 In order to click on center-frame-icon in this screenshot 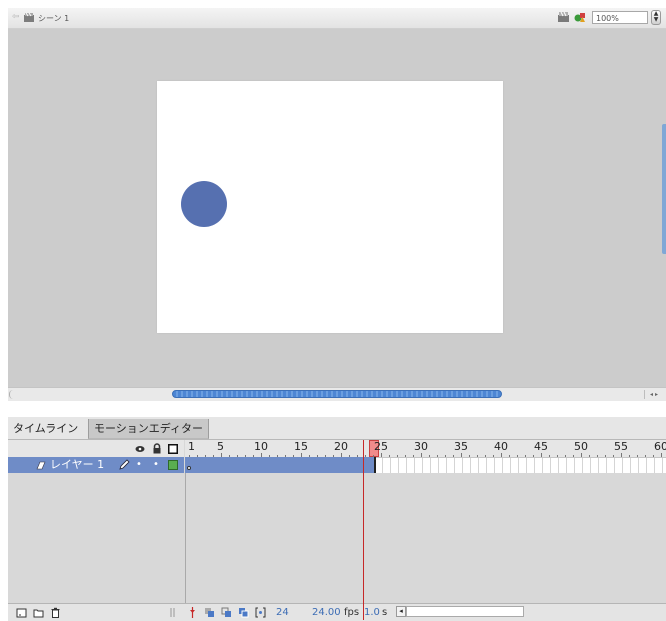, I will do `click(192, 612)`.